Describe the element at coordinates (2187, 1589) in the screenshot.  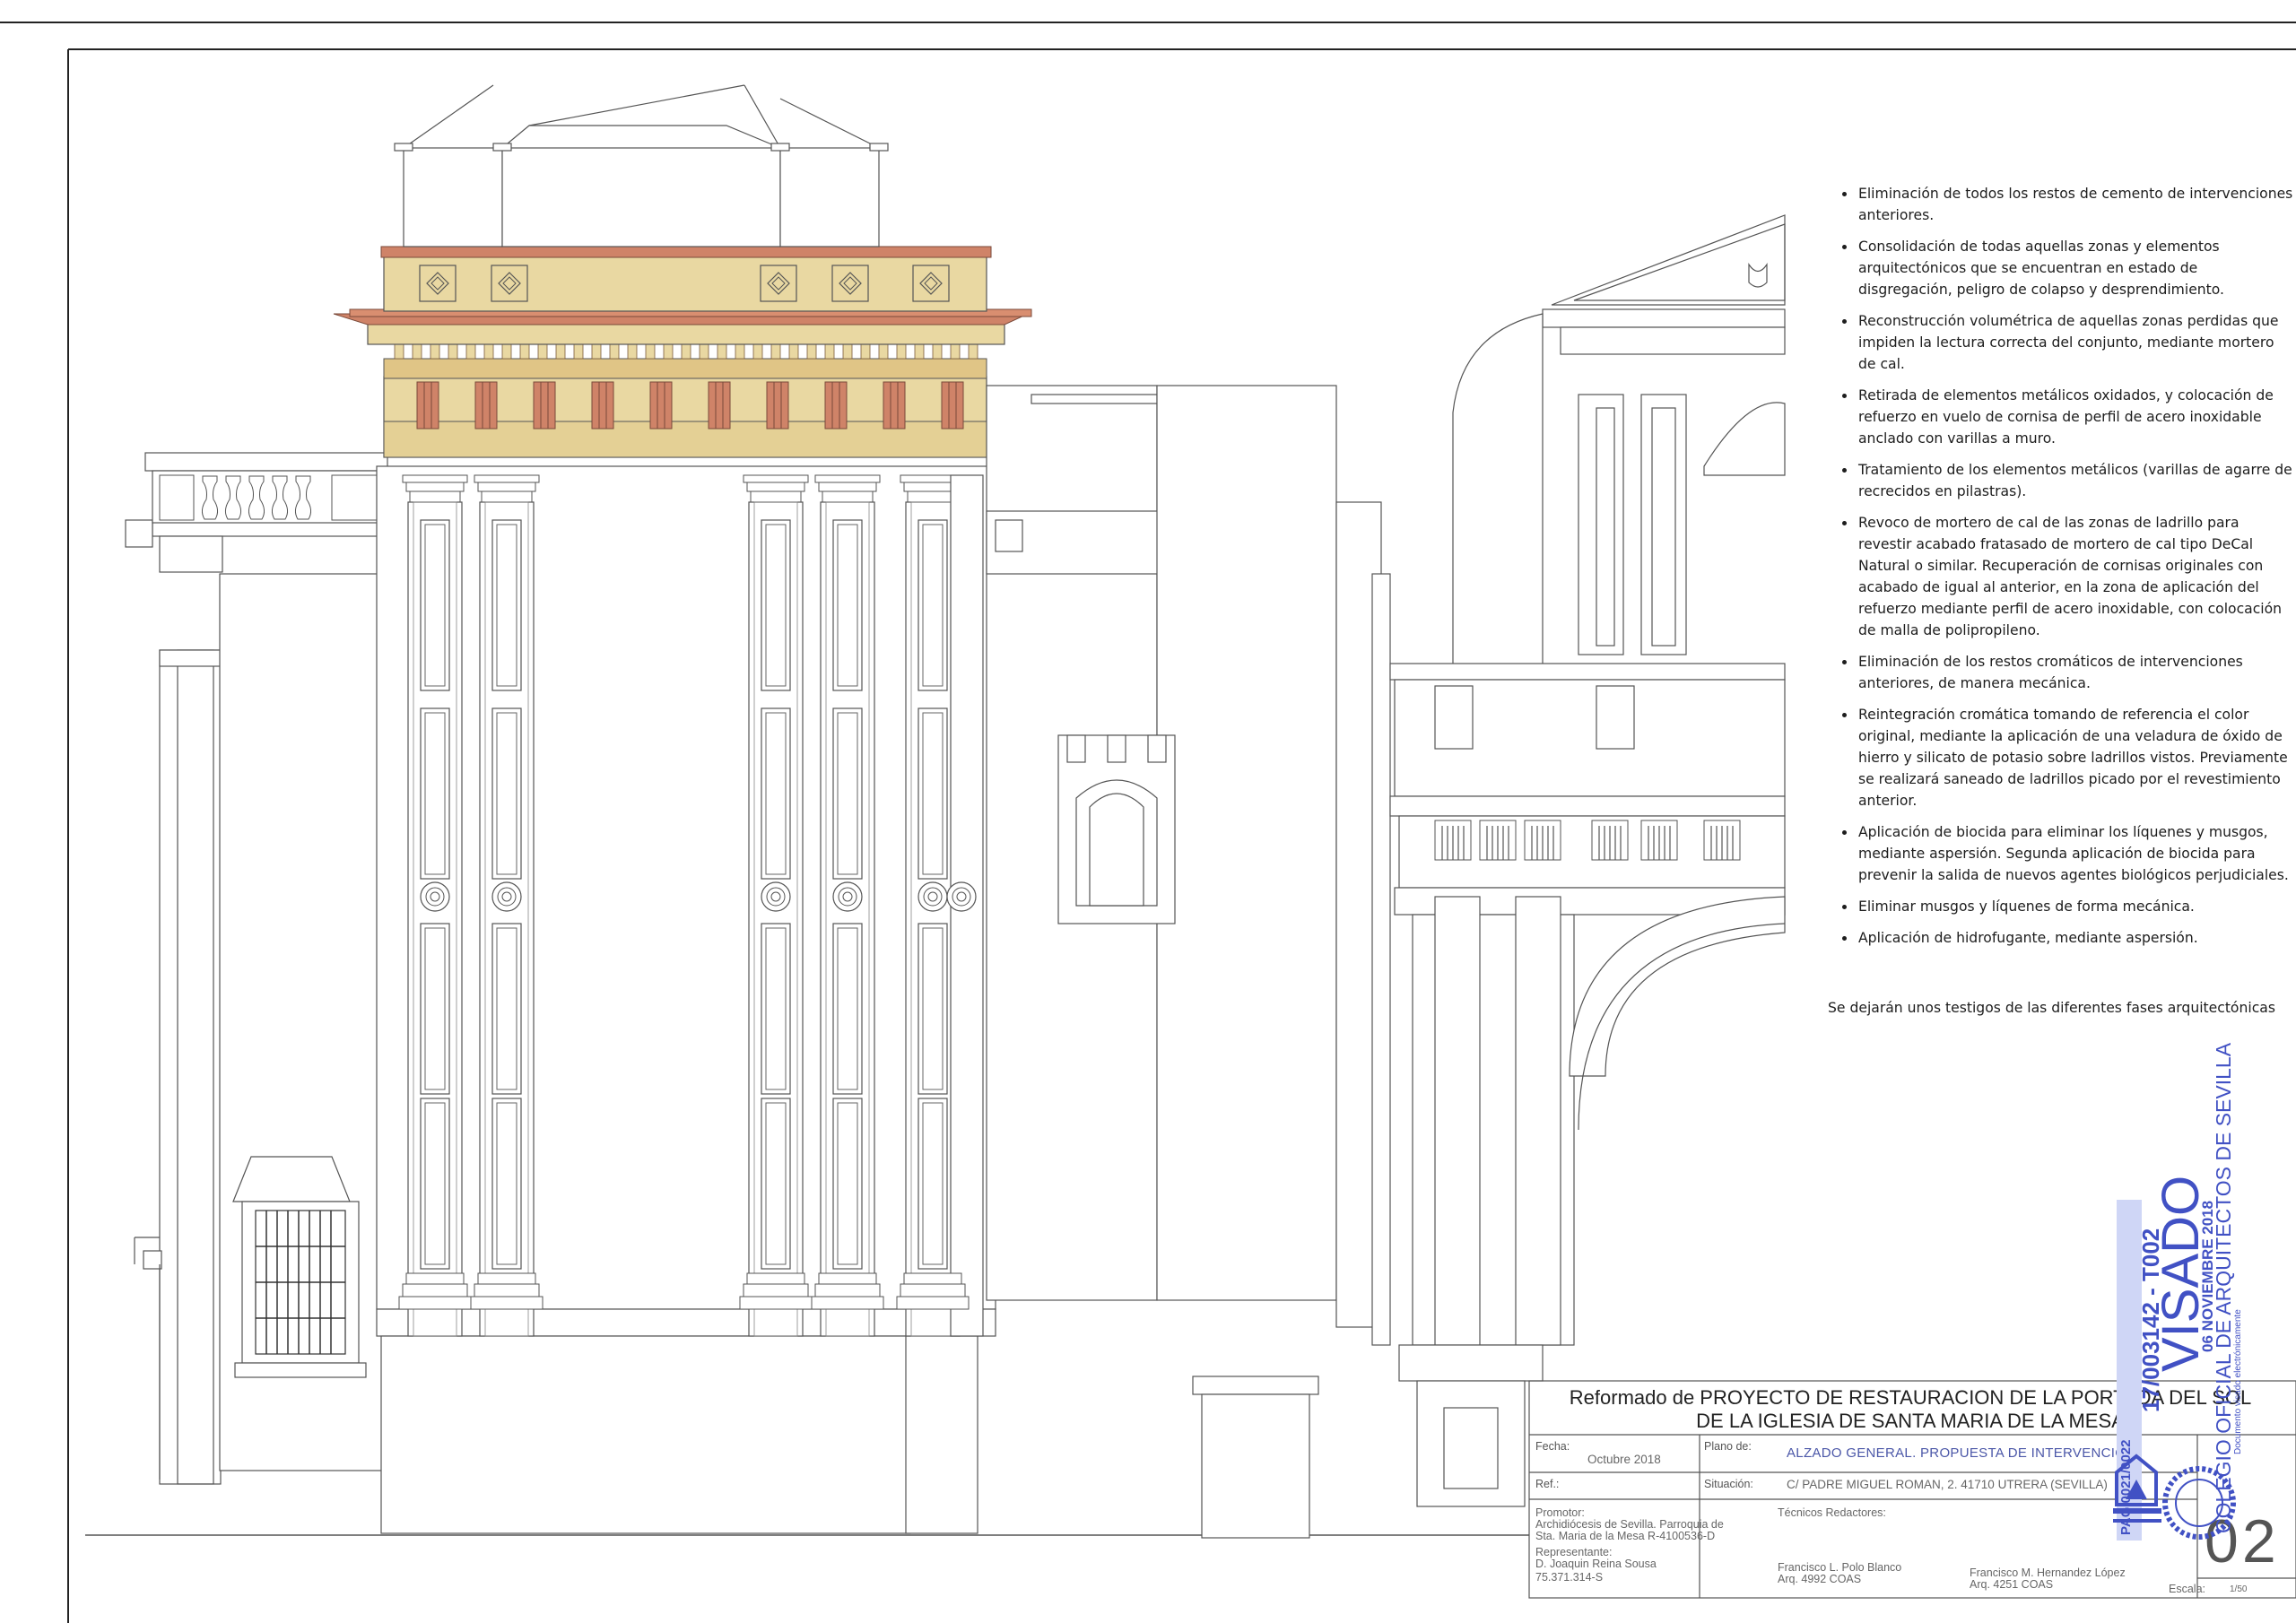
I see `escala-label: Escala:` at that location.